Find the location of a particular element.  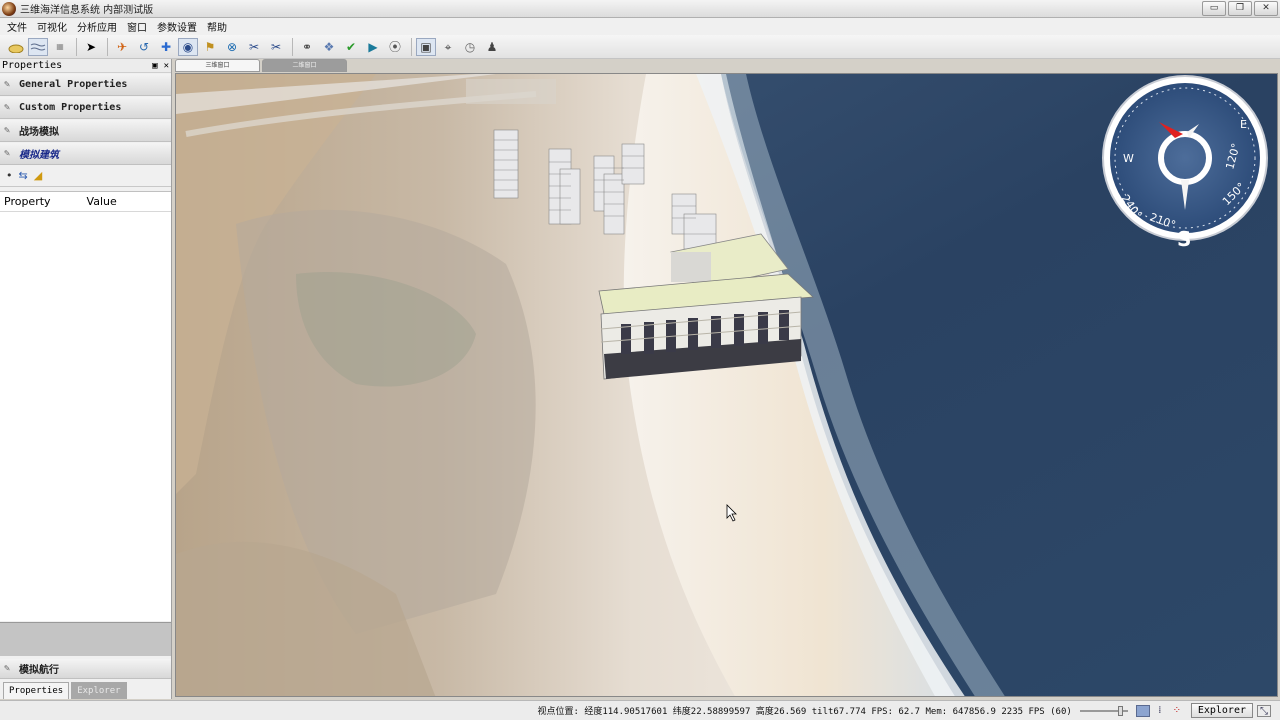

check-icon: ✔ is located at coordinates (351, 47).